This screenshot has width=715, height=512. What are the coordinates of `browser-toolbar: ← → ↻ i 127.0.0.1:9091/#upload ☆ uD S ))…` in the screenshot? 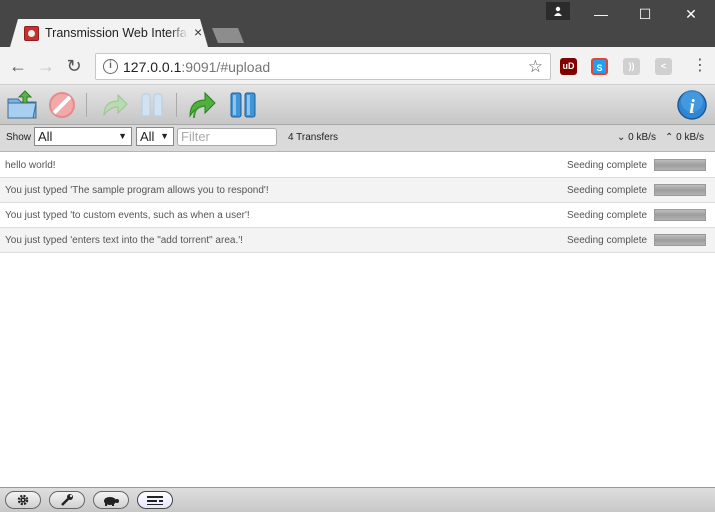 It's located at (357, 66).